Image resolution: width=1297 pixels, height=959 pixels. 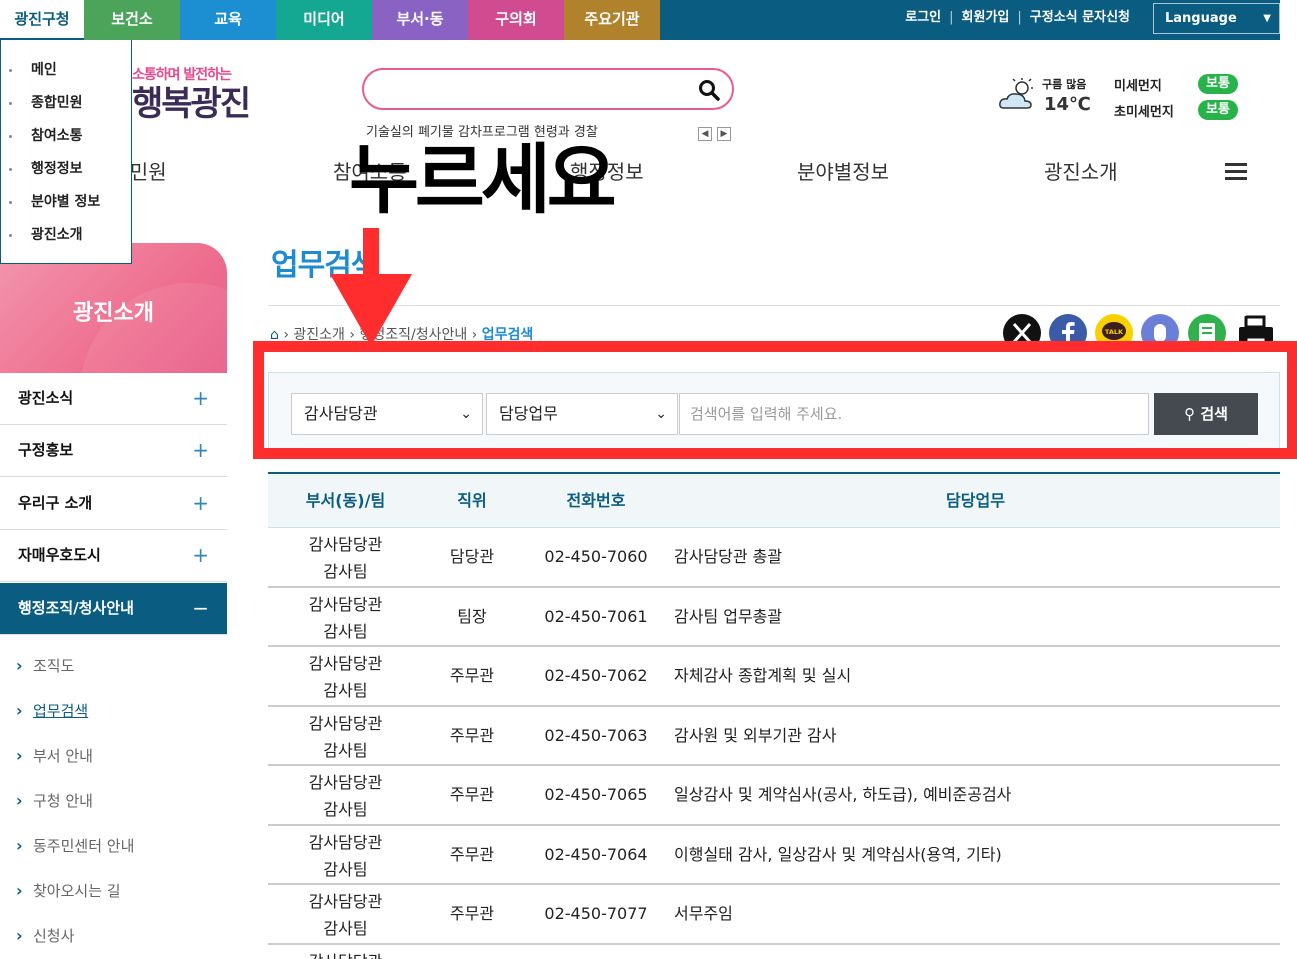 I want to click on logo-slogan: 소통하며 발전하는, so click(x=182, y=75).